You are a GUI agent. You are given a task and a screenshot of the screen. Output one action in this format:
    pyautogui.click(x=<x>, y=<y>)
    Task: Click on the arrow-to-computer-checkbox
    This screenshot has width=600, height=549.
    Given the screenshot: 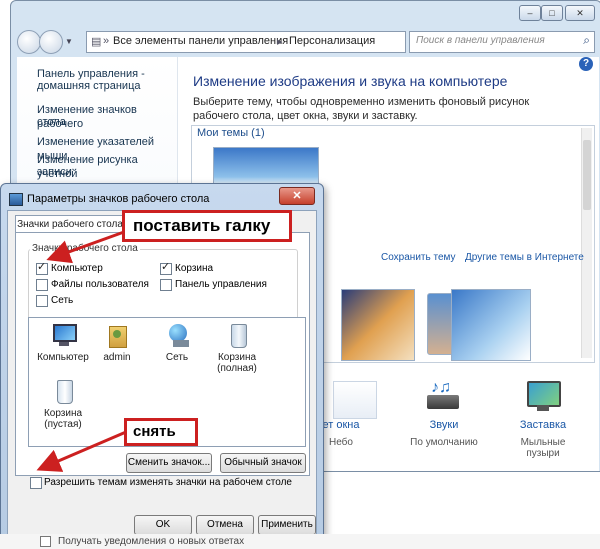 What is the action you would take?
    pyautogui.click(x=85, y=247)
    